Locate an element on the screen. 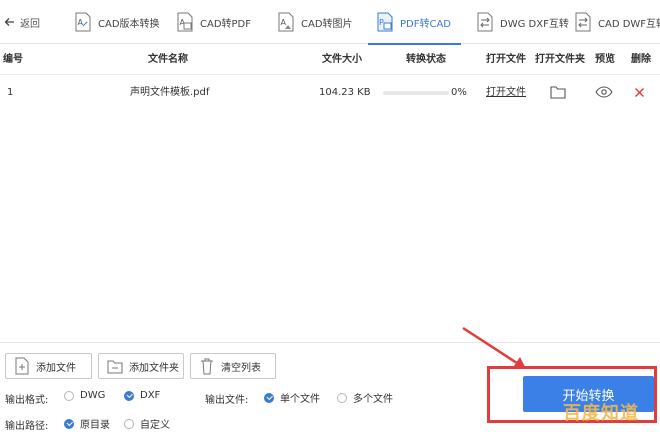 This screenshot has width=660, height=432. close-icon is located at coordinates (639, 92).